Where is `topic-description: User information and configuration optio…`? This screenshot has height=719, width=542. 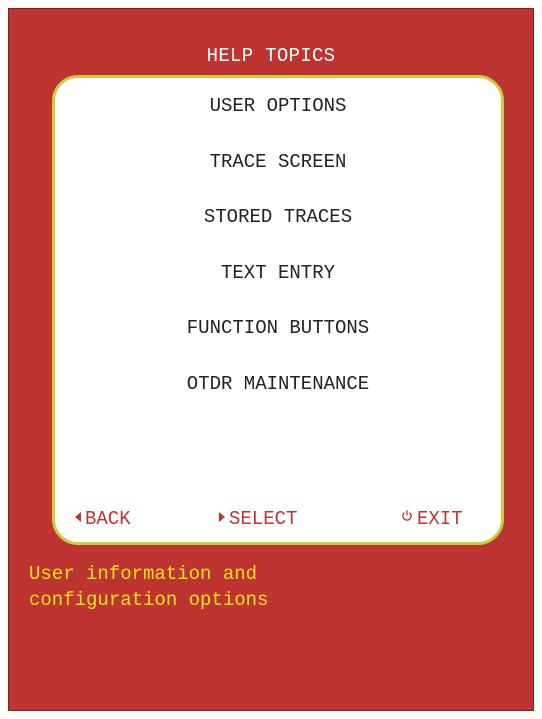
topic-description: User information and configuration optio… is located at coordinates (269, 587).